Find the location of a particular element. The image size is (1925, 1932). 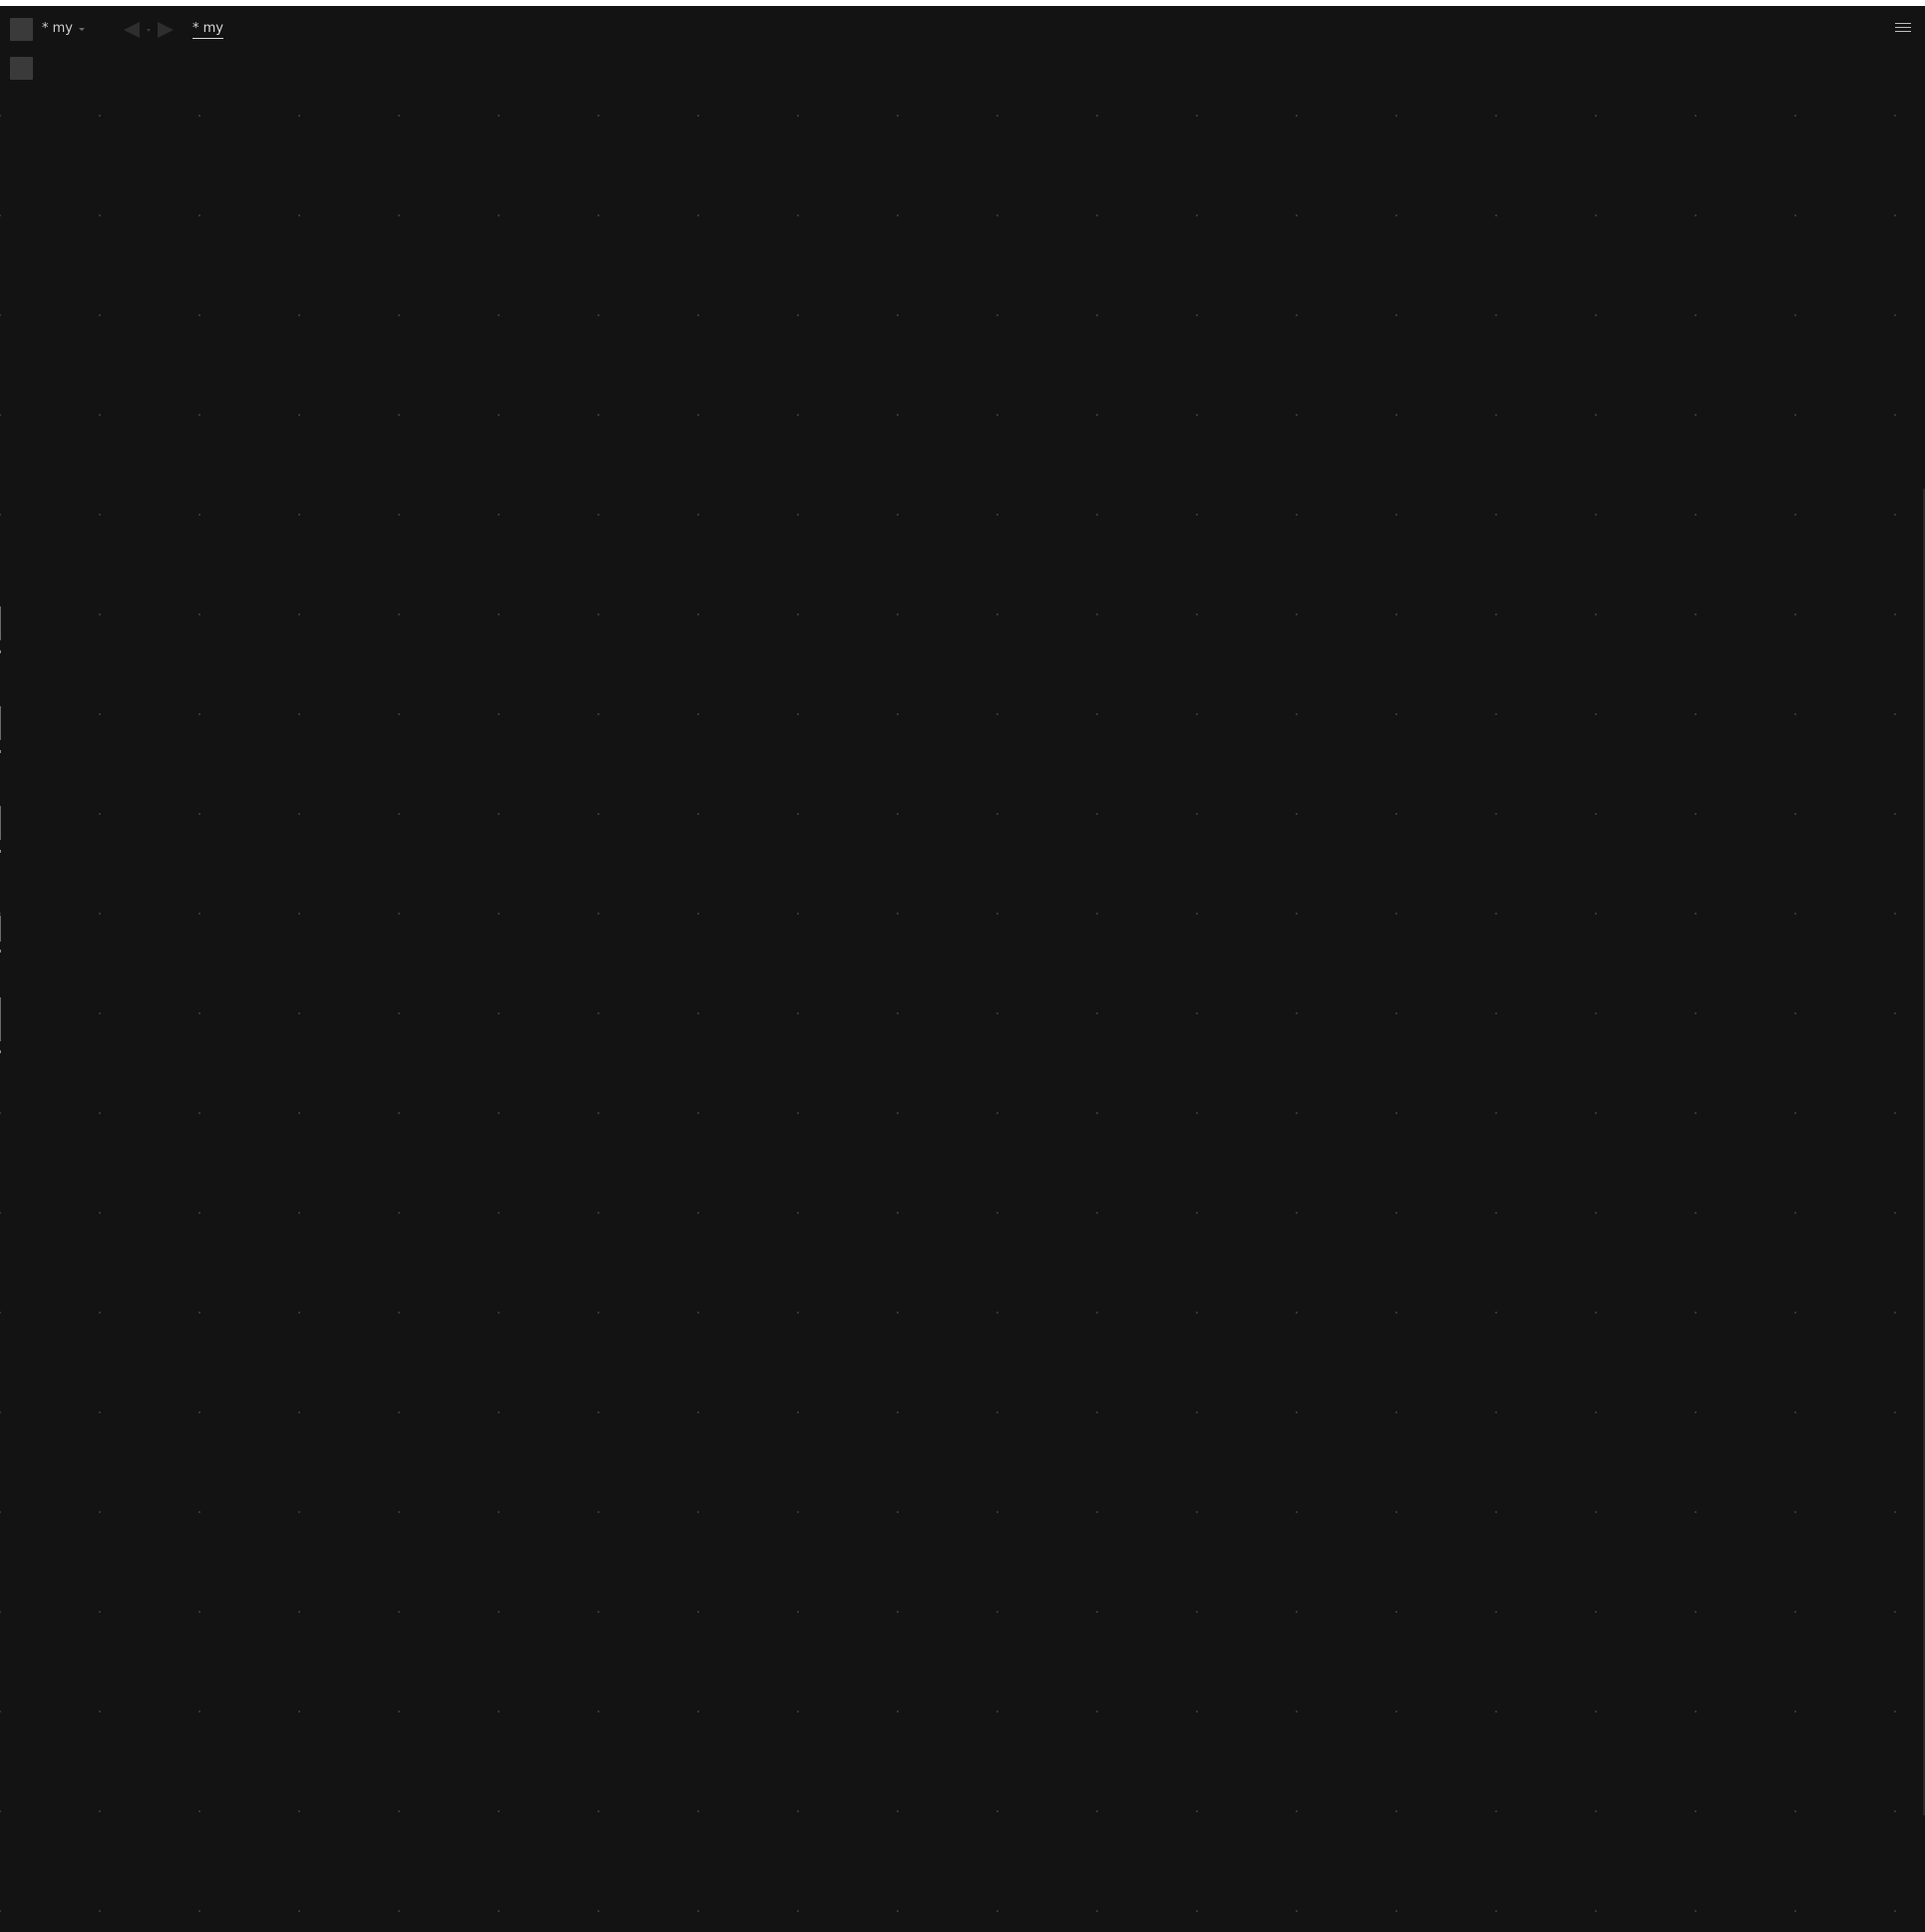

titlebar: * my * my is located at coordinates (962, 29).